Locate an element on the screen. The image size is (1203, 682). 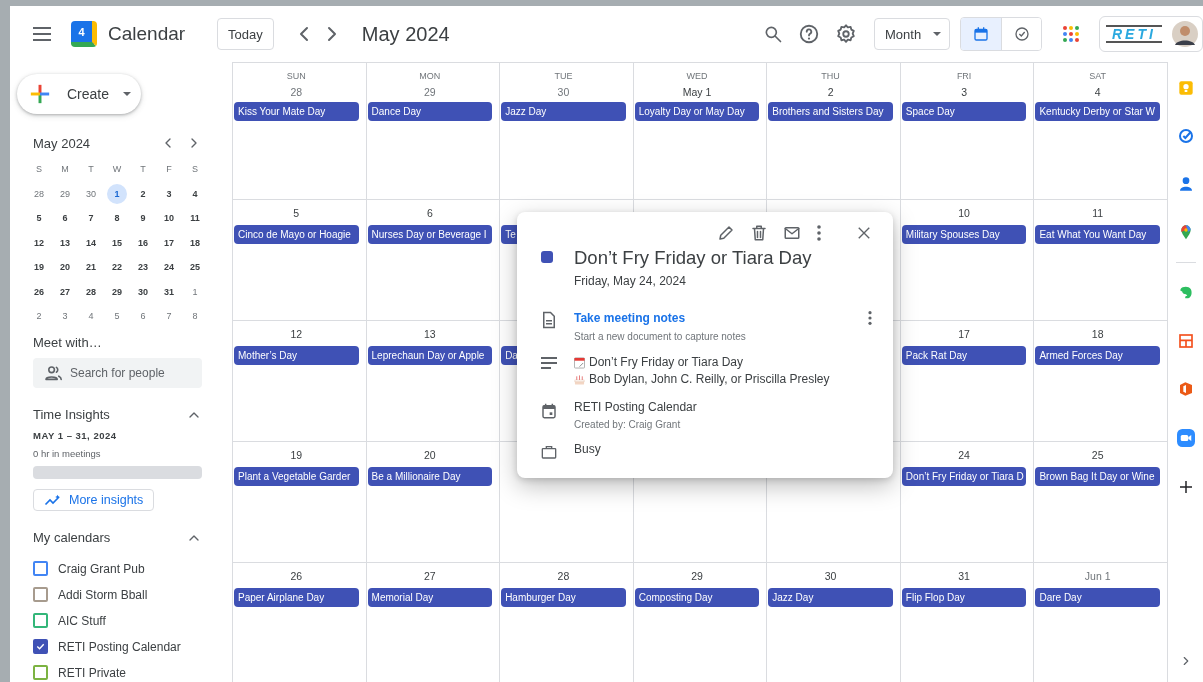
date-number: 17 is located at coordinates (964, 333).